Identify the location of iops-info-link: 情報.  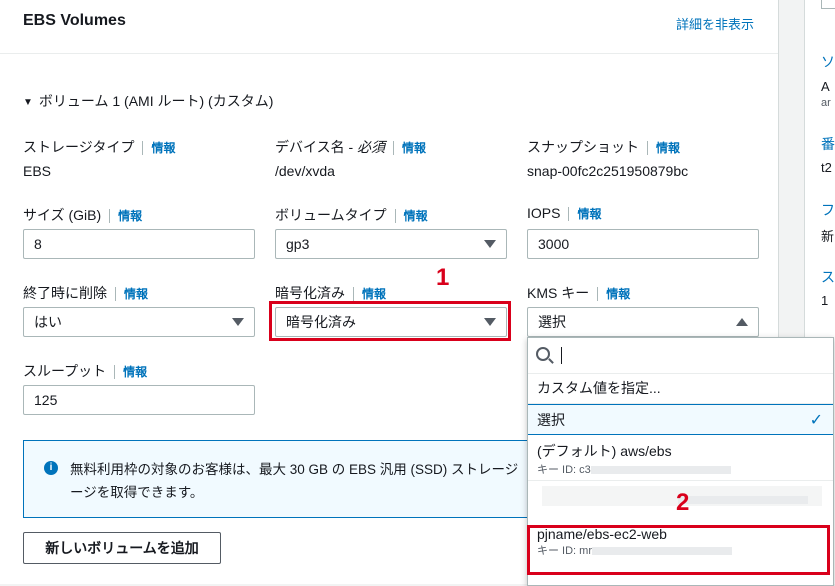
(589, 214).